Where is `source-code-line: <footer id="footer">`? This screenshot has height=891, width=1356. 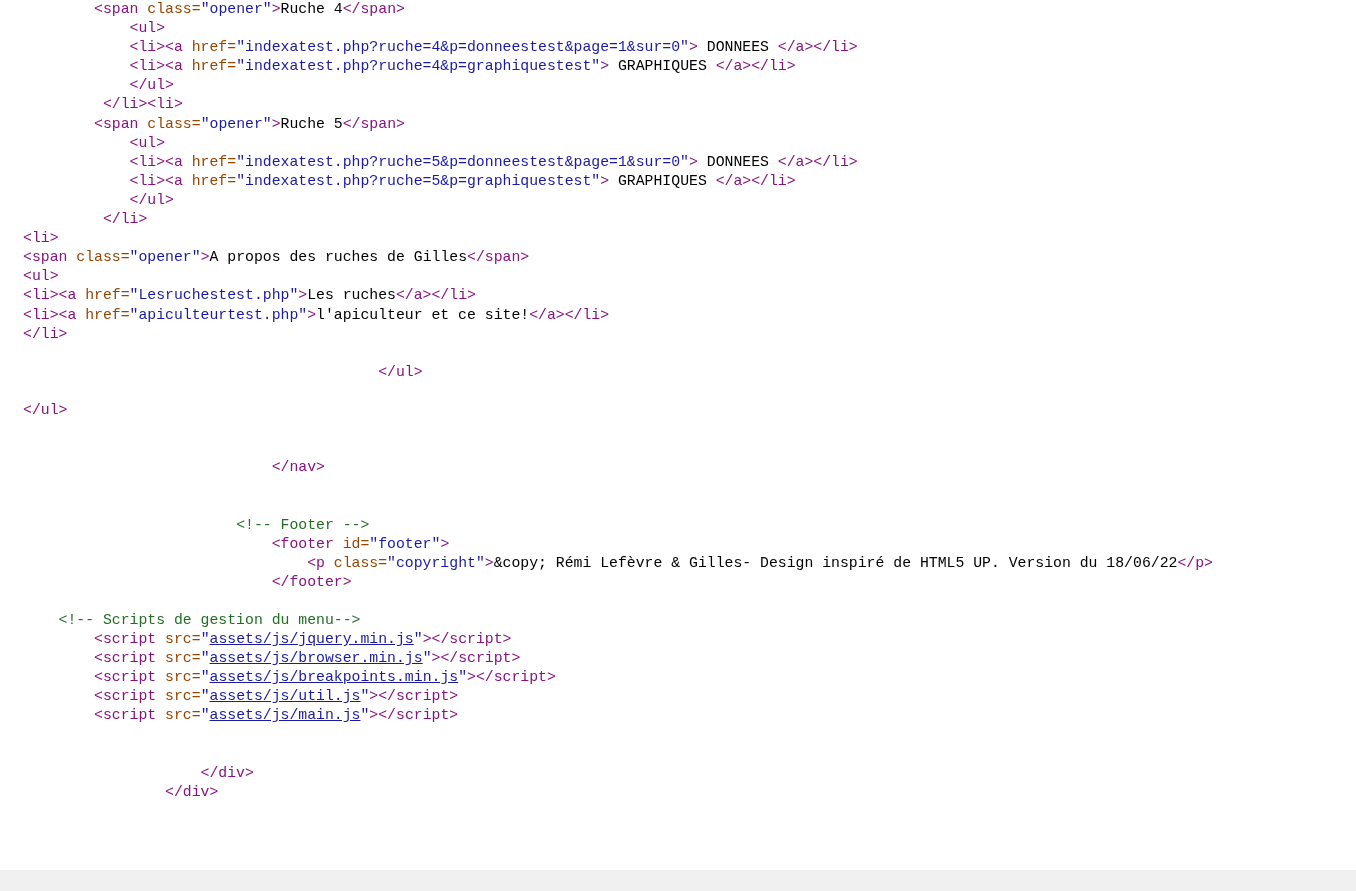
source-code-line: <footer id="footer"> is located at coordinates (360, 543).